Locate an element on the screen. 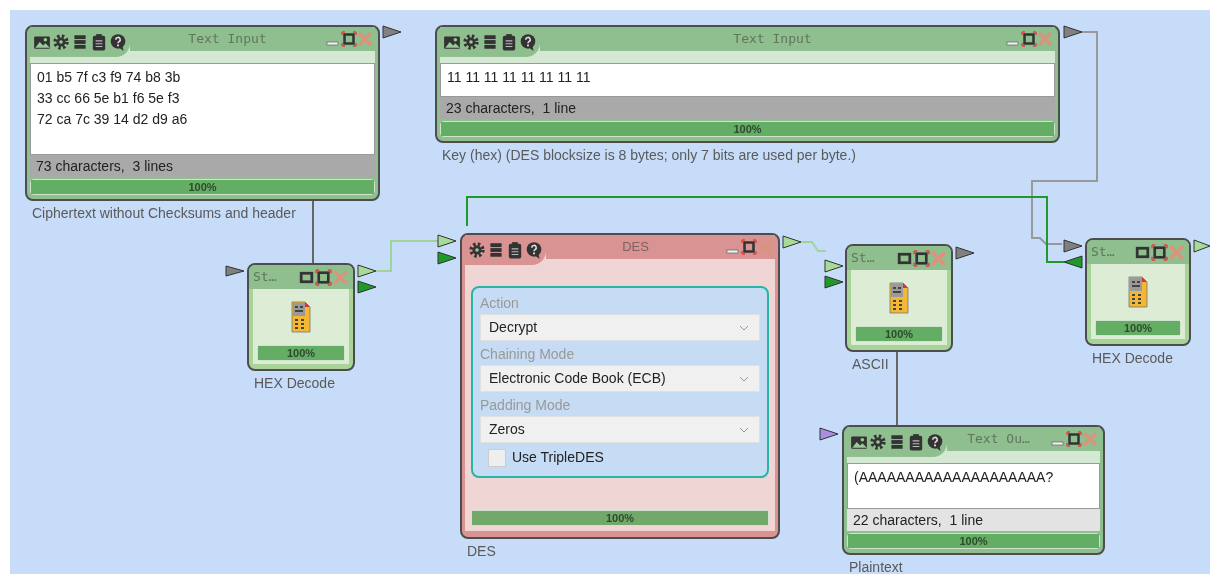 The height and width of the screenshot is (574, 1210). node-caption: DES is located at coordinates (481, 551).